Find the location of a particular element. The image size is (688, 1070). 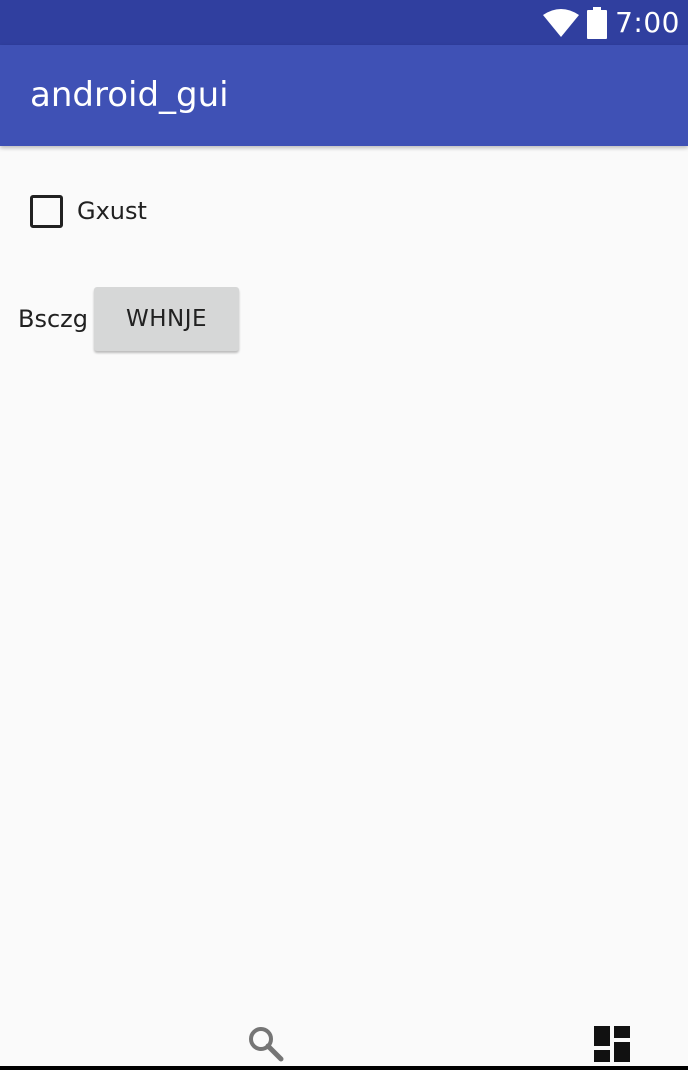

wifi-icon is located at coordinates (561, 22).